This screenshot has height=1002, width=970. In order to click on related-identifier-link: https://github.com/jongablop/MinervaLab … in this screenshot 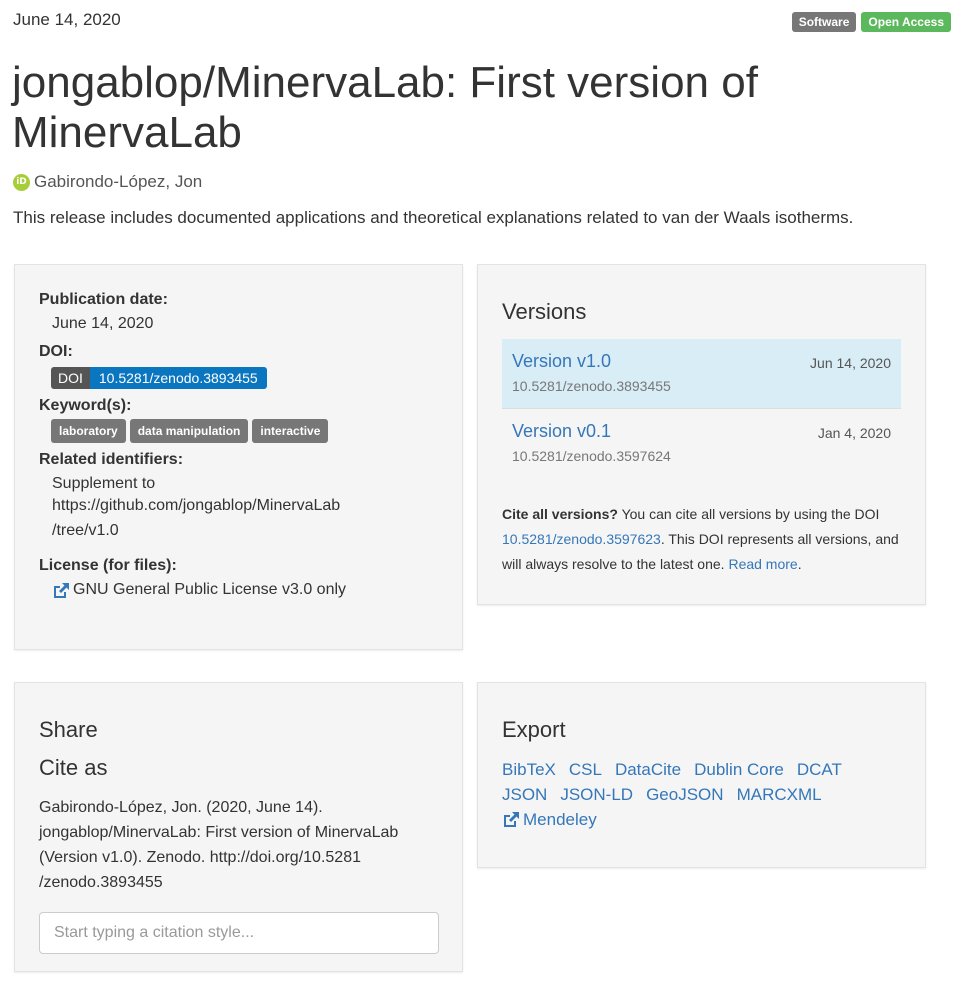, I will do `click(245, 518)`.